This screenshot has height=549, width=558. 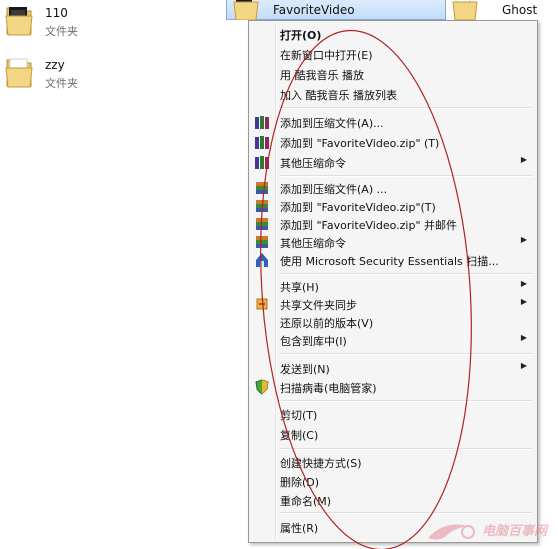 I want to click on menu-item-label: 发送到(N), so click(x=305, y=369).